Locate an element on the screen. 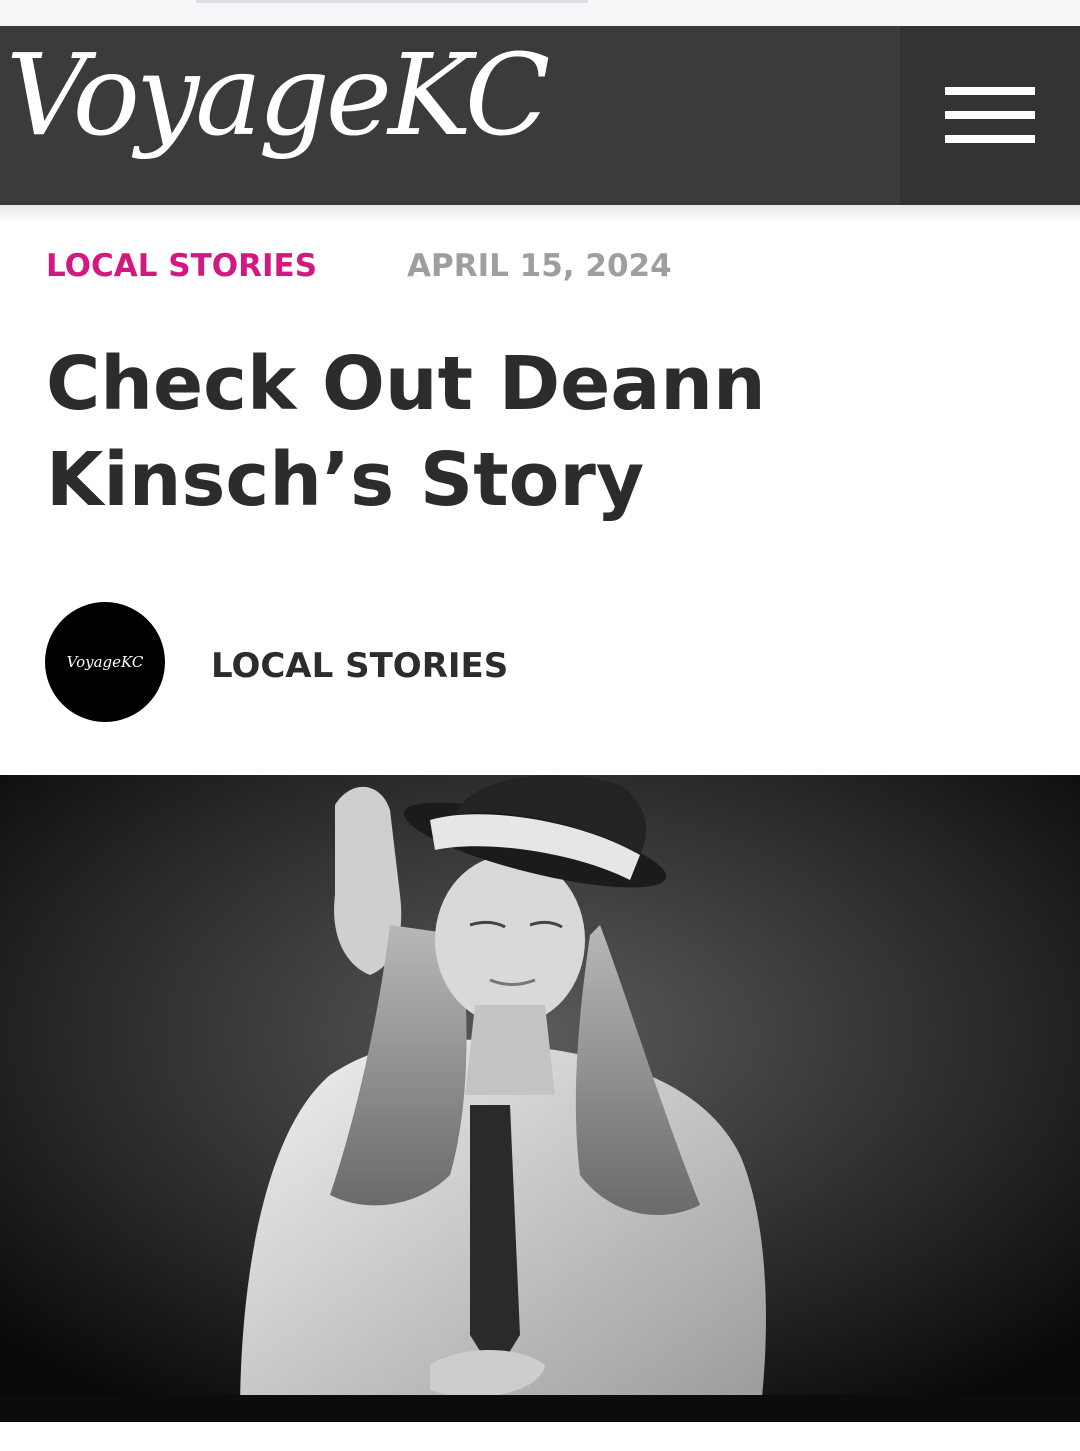  author-name-link: LOCAL STORIES is located at coordinates (359, 666).